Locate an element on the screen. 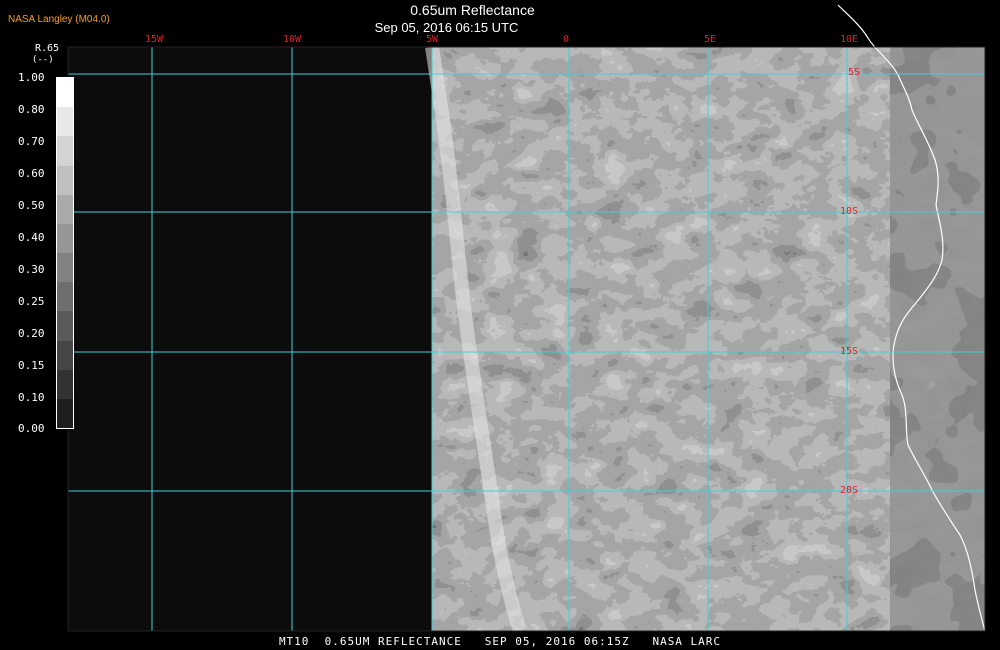 This screenshot has width=1000, height=650. lon-label-5e: 5E is located at coordinates (710, 39).